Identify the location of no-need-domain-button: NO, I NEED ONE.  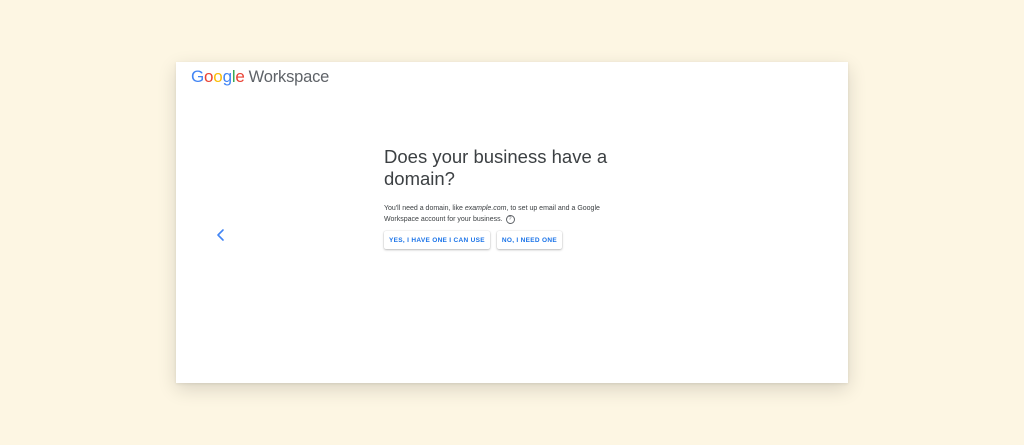
(529, 240).